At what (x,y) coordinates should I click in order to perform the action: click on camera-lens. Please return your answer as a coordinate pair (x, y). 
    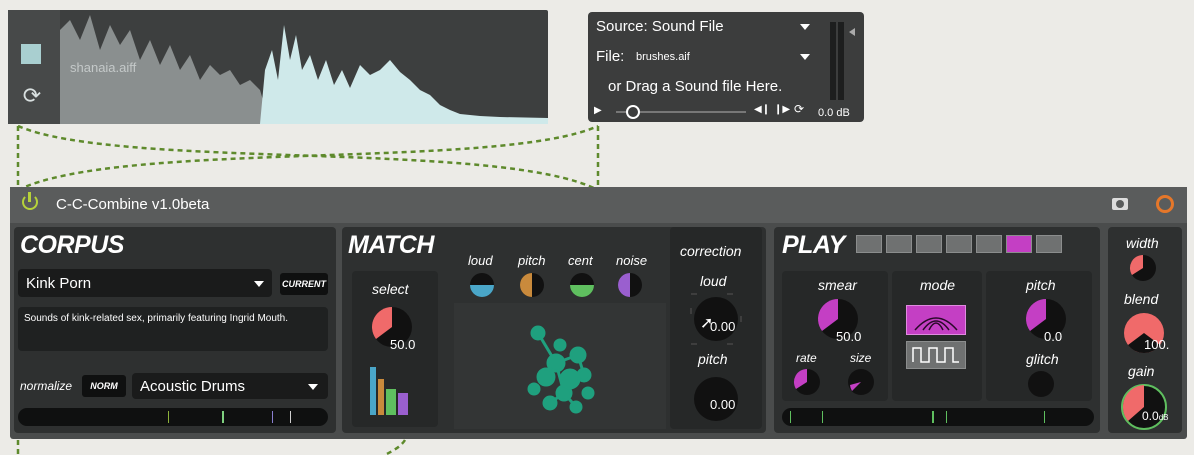
    Looking at the image, I should click on (1120, 204).